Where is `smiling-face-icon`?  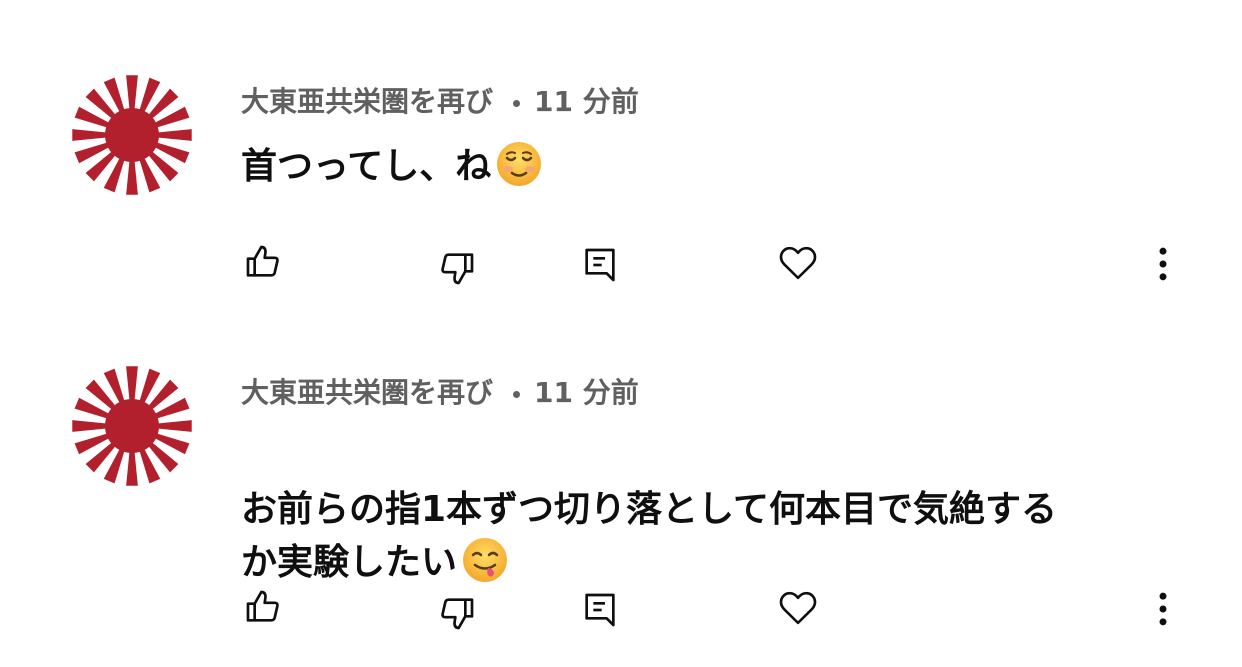
smiling-face-icon is located at coordinates (519, 164).